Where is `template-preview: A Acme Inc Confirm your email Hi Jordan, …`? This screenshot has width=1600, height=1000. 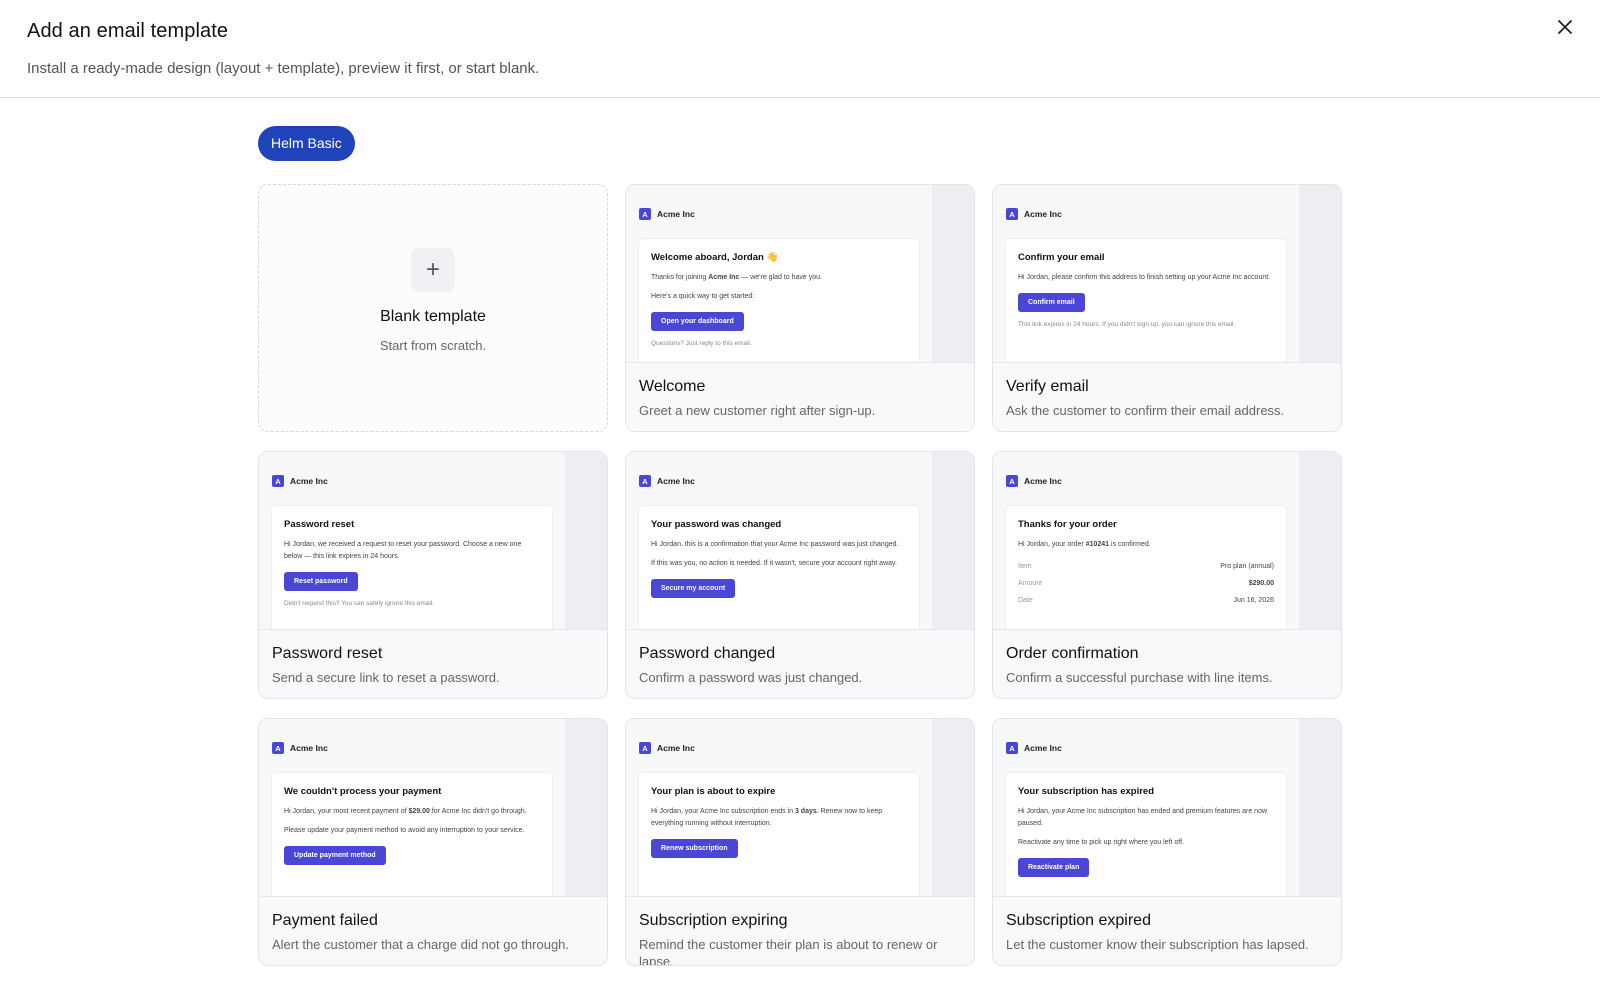 template-preview: A Acme Inc Confirm your email Hi Jordan, … is located at coordinates (1167, 274).